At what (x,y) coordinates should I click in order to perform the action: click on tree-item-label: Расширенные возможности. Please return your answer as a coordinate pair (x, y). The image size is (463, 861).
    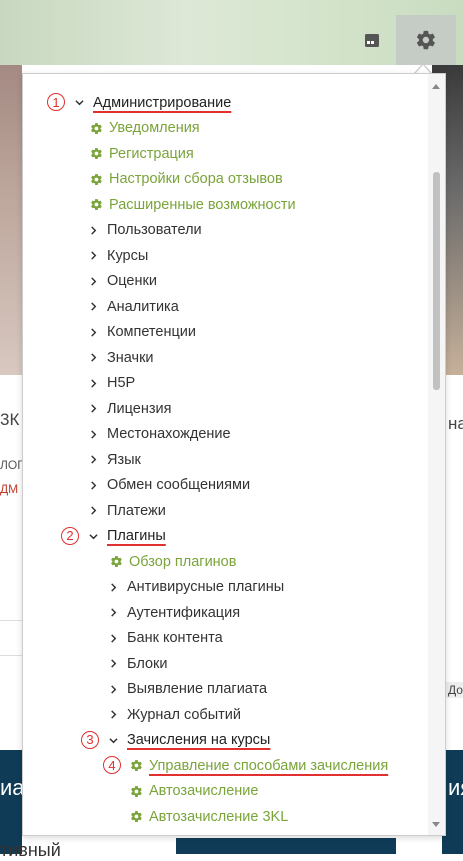
    Looking at the image, I should click on (202, 205).